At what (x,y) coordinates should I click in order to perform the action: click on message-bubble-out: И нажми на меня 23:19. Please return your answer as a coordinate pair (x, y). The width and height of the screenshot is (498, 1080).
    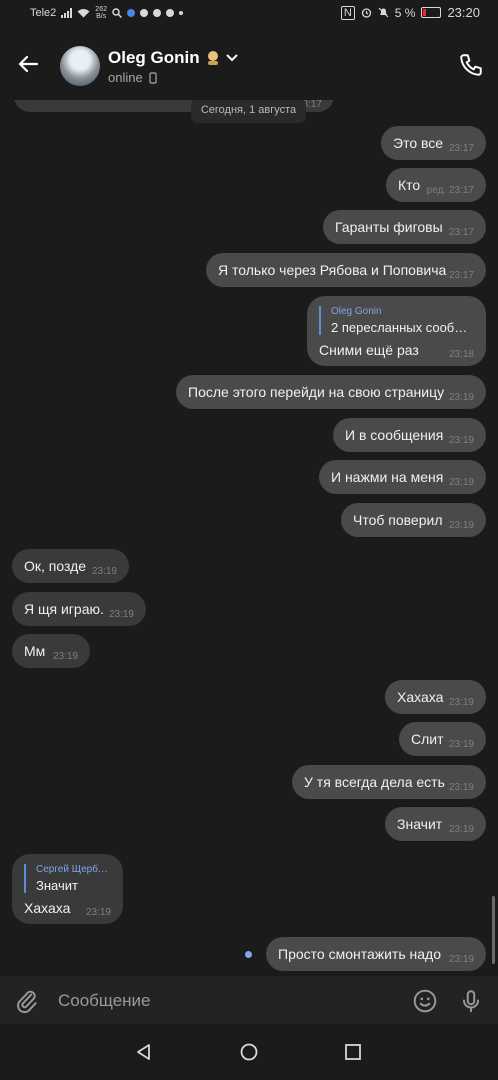
    Looking at the image, I should click on (402, 477).